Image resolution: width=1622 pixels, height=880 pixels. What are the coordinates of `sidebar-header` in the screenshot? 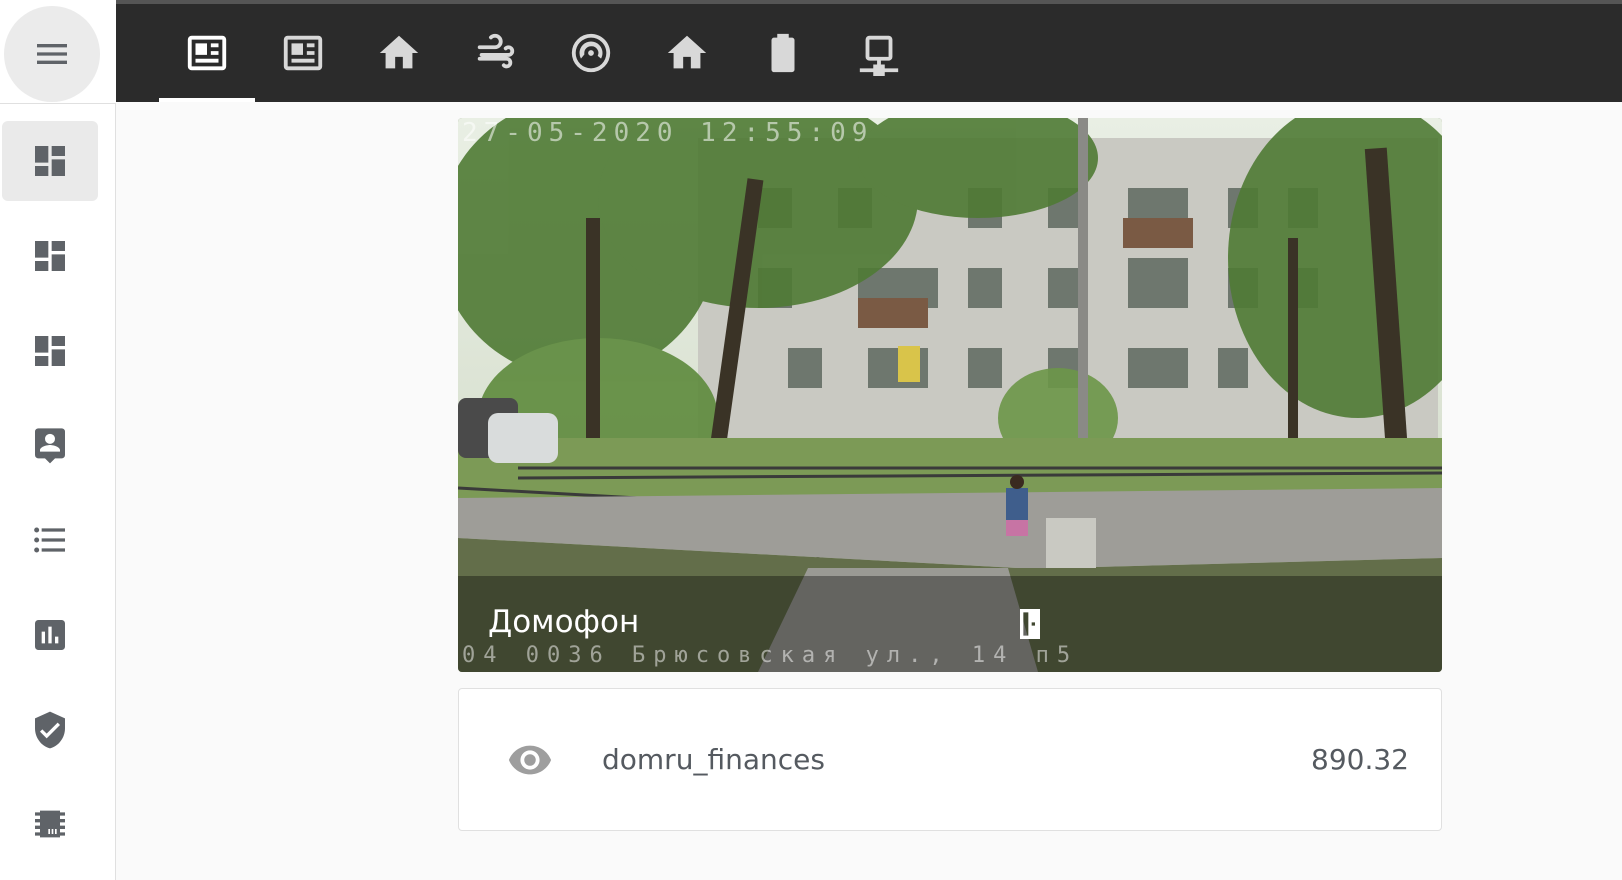 It's located at (58, 52).